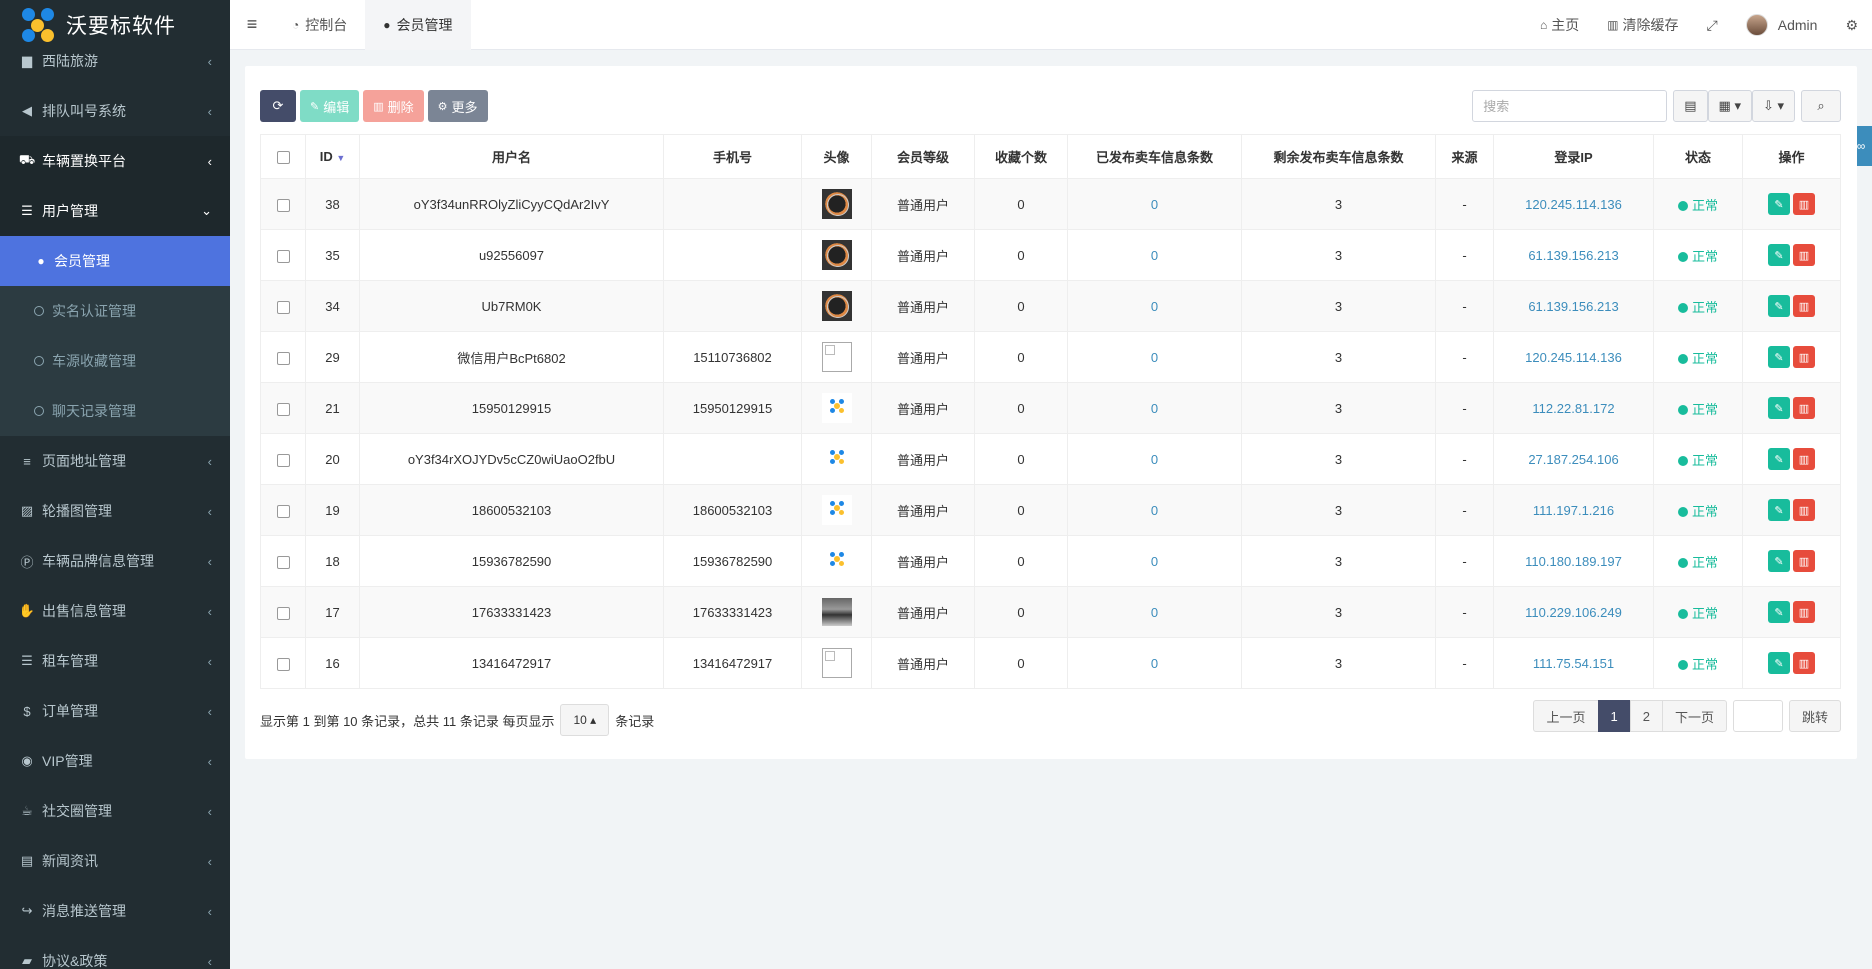  What do you see at coordinates (1573, 663) in the screenshot?
I see `cell-login-ip: 111.75.54.151` at bounding box center [1573, 663].